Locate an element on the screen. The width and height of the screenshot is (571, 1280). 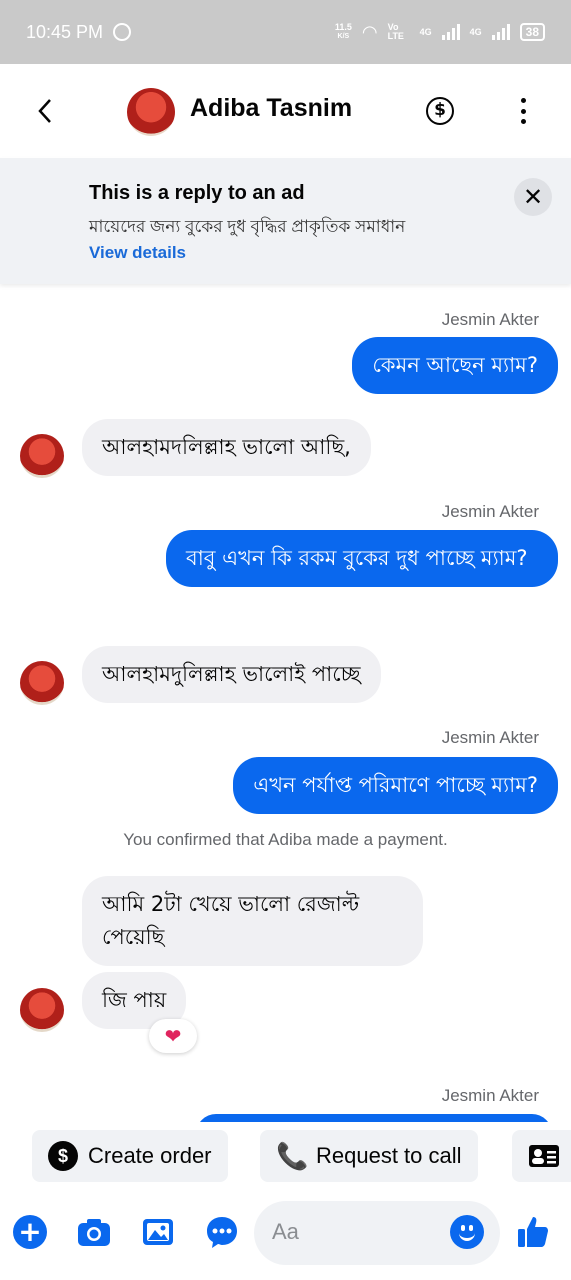
request-to-call-button: 📞 Request to call is located at coordinates (369, 1156).